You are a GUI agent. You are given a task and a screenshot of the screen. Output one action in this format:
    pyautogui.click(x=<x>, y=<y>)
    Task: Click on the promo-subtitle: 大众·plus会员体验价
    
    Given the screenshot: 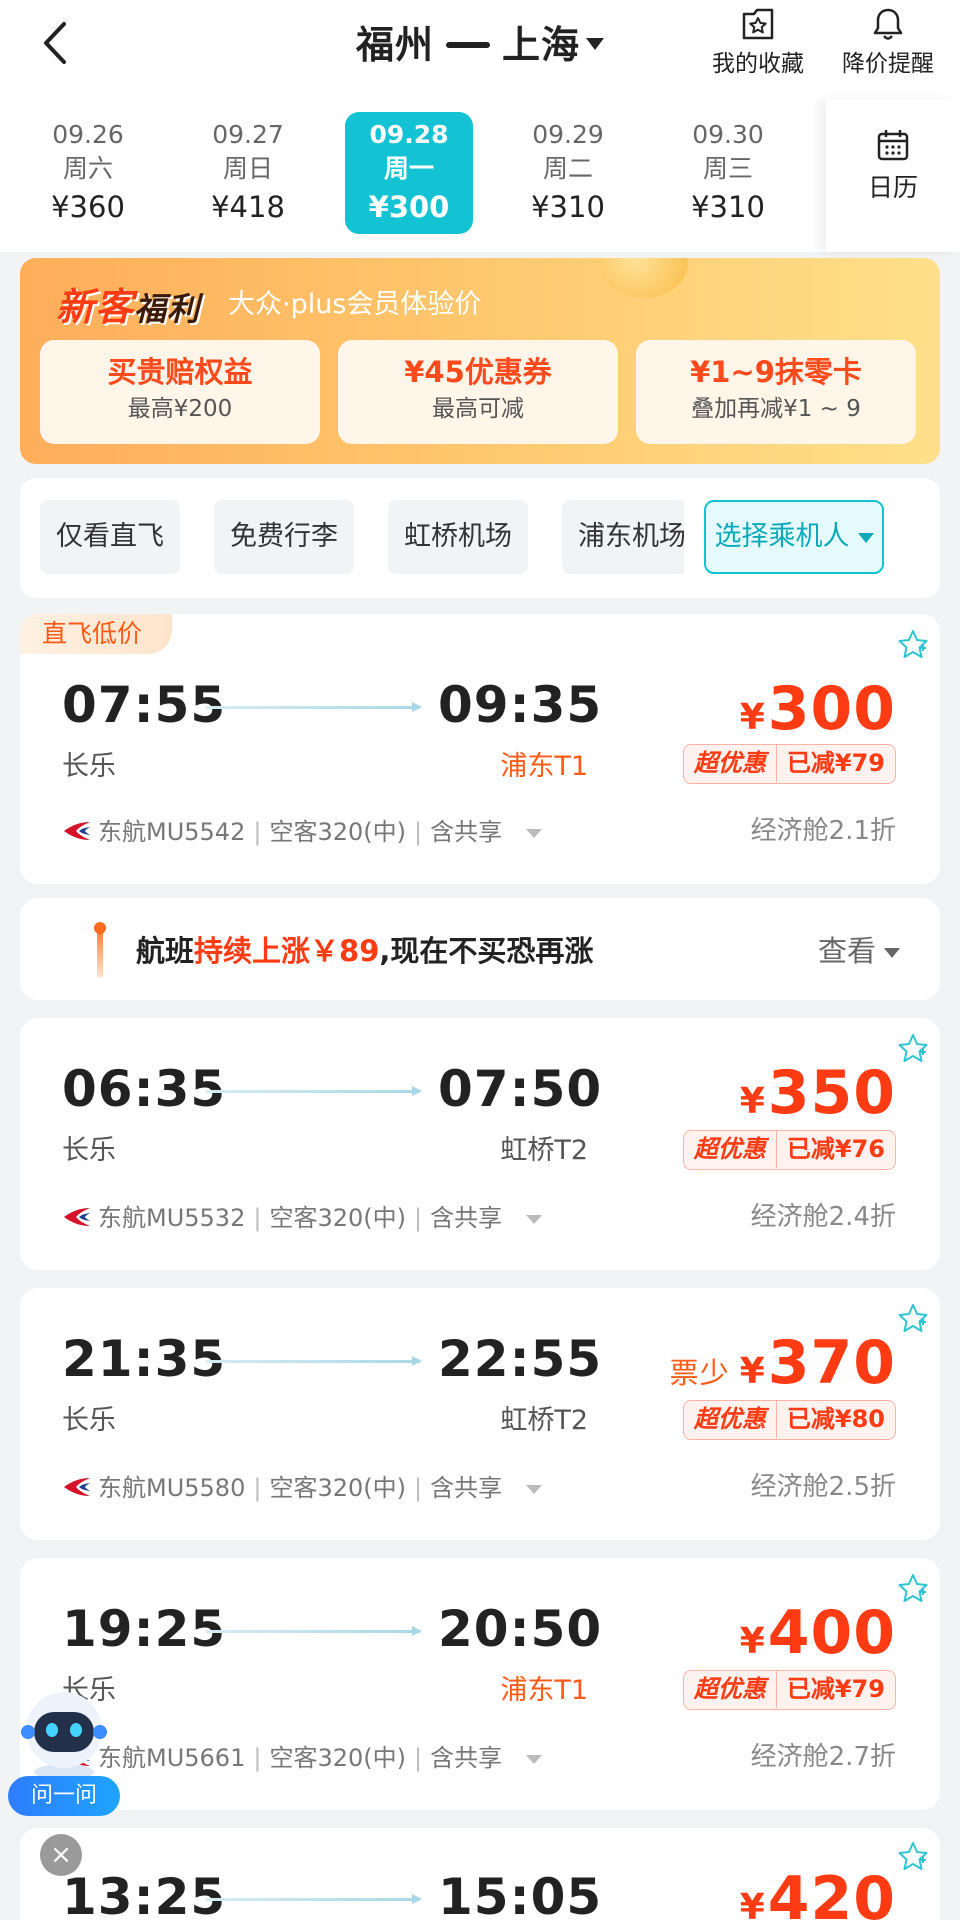 What is the action you would take?
    pyautogui.click(x=355, y=304)
    